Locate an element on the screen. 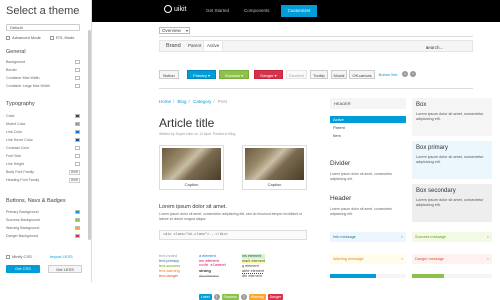  row-danger-background: Danger Background is located at coordinates (43, 236).